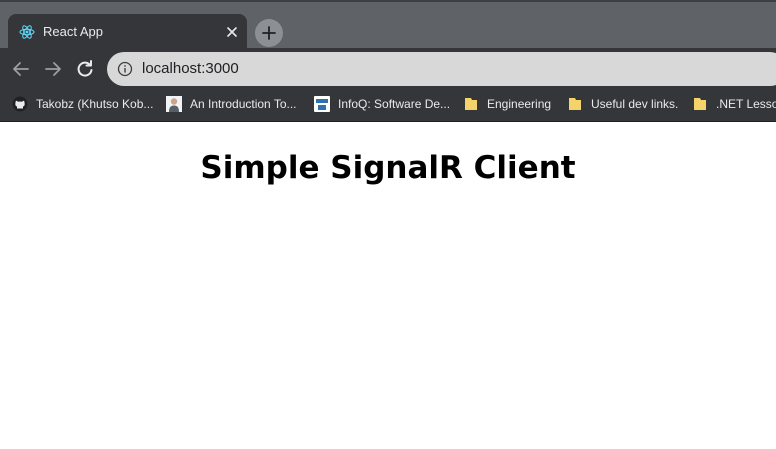 This screenshot has height=449, width=776. Describe the element at coordinates (322, 104) in the screenshot. I see `infoq-icon` at that location.